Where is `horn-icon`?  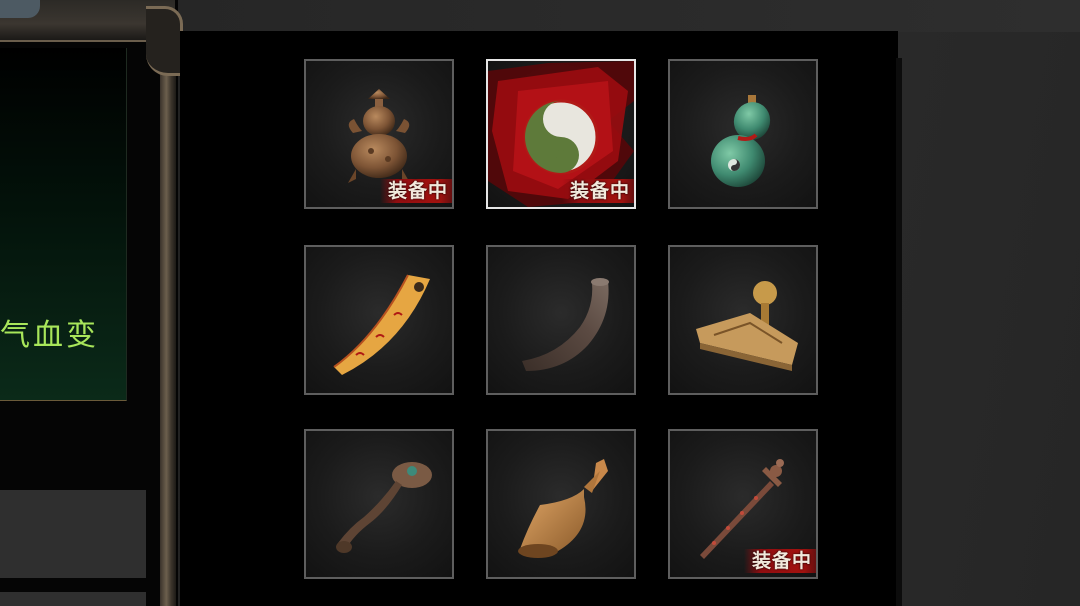
horn-icon is located at coordinates (565, 324).